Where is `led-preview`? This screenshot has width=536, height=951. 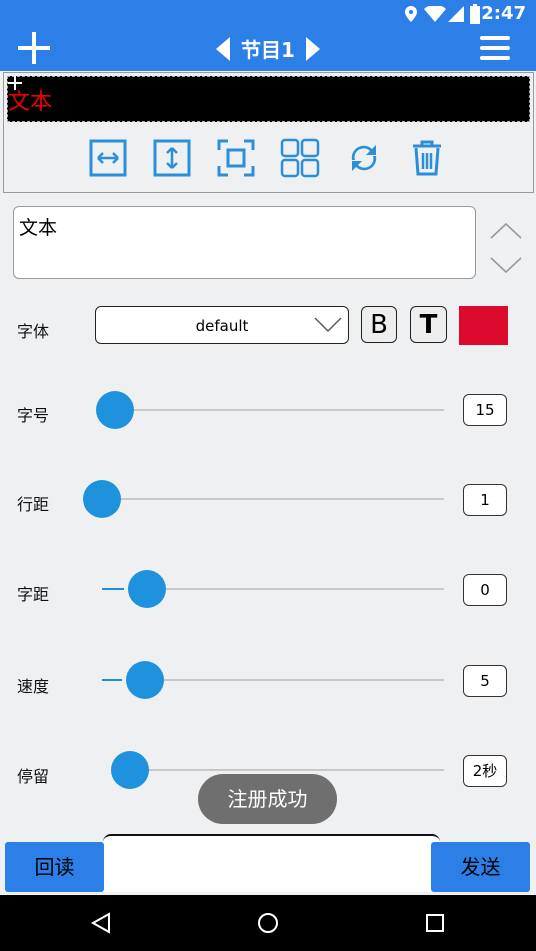
led-preview is located at coordinates (268, 99).